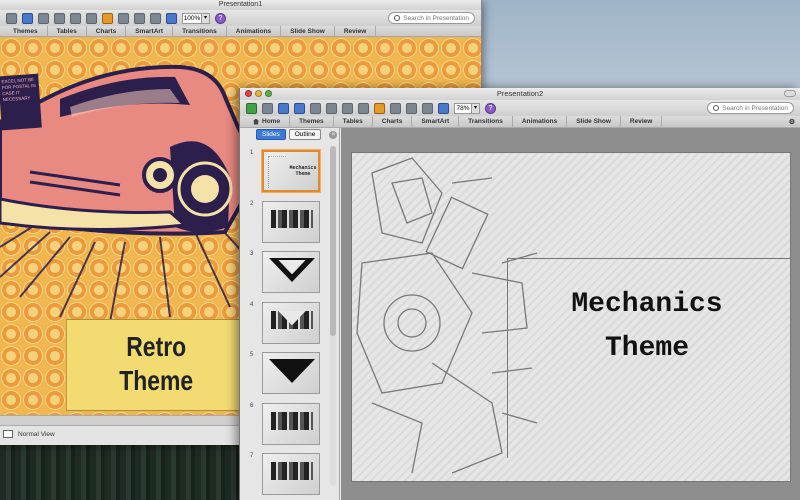 Image resolution: width=800 pixels, height=500 pixels. Describe the element at coordinates (252, 254) in the screenshot. I see `slide-number: 3` at that location.